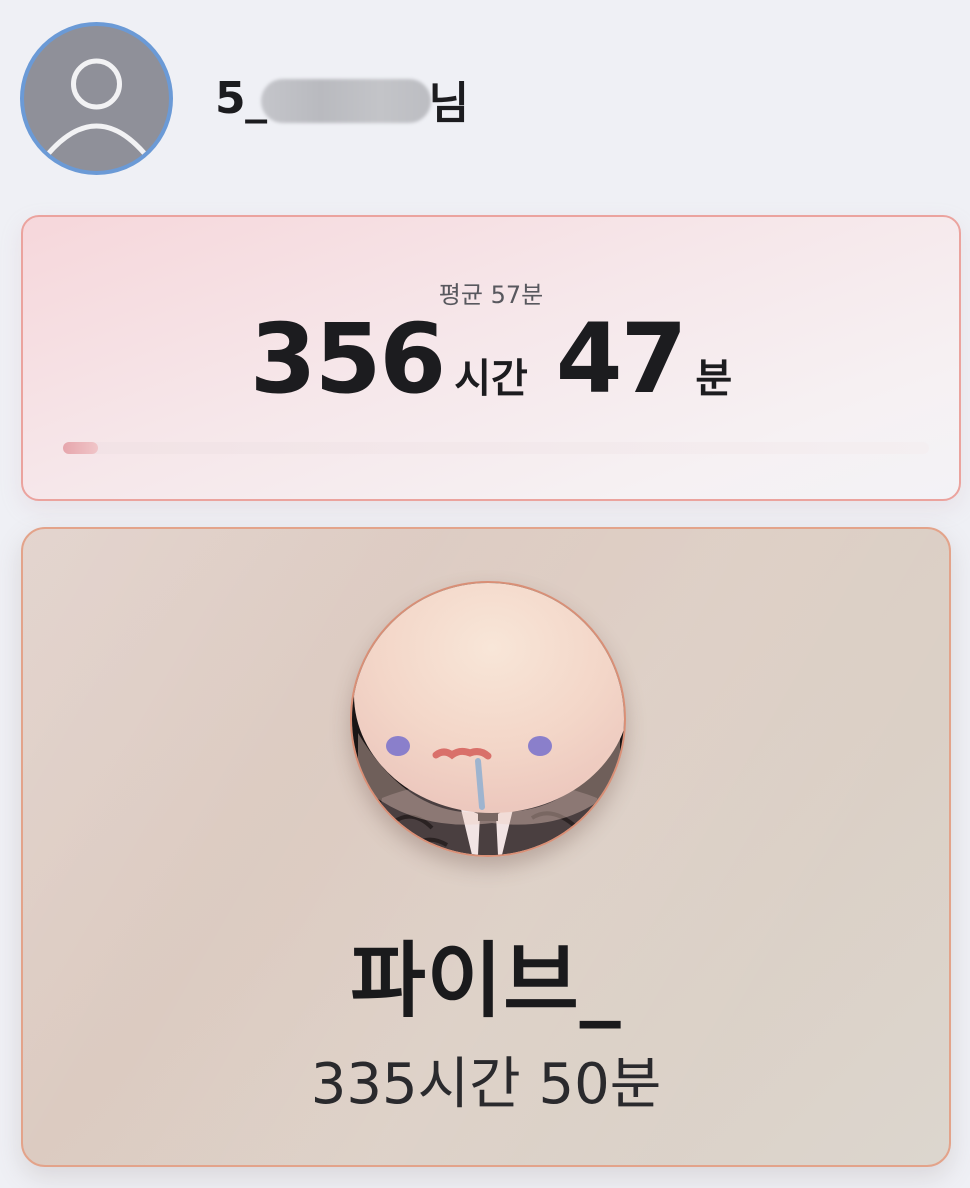 This screenshot has width=970, height=1188. What do you see at coordinates (491, 379) in the screenshot?
I see `hours-unit: 시간` at bounding box center [491, 379].